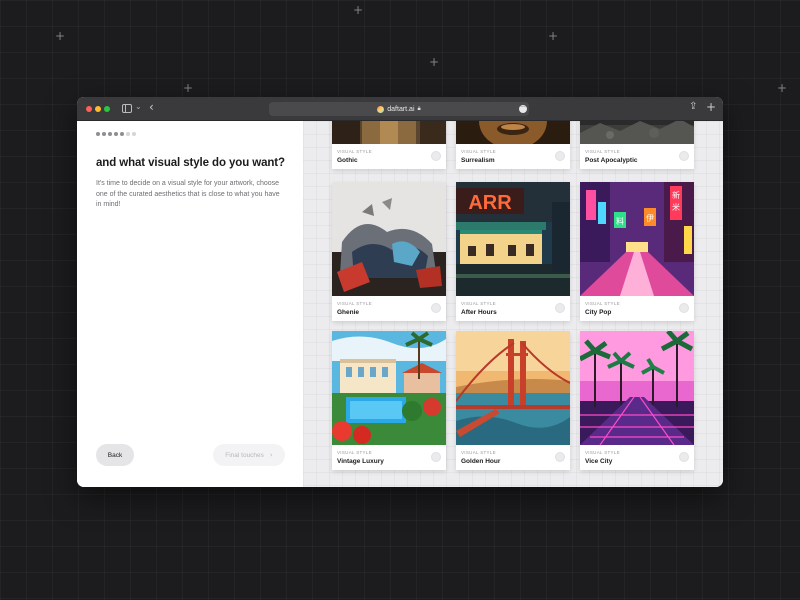 This screenshot has height=600, width=800. Describe the element at coordinates (676, 207) in the screenshot. I see `sign-text: 米` at that location.